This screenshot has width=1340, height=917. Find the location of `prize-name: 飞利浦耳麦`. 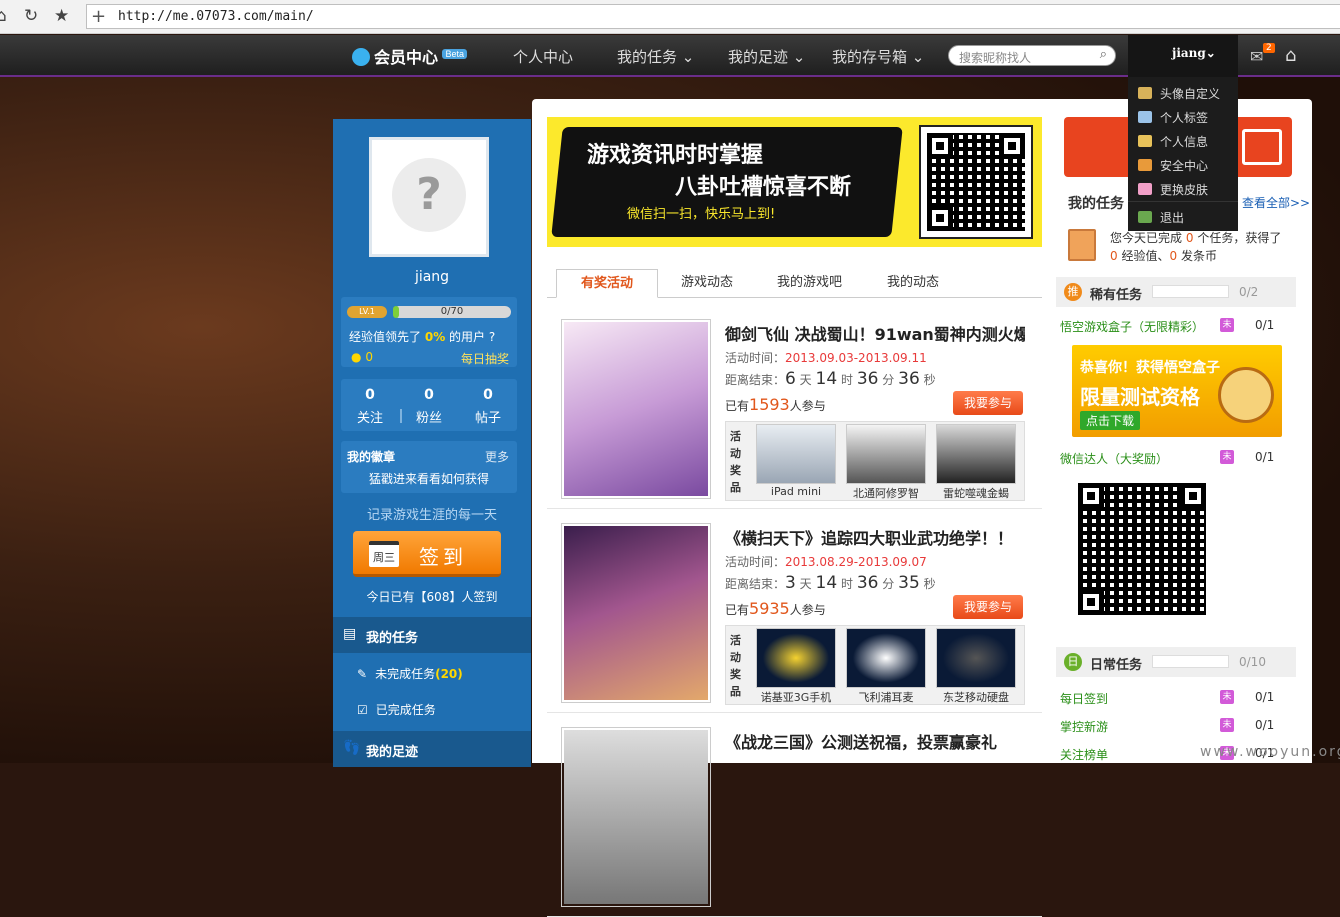

prize-name: 飞利浦耳麦 is located at coordinates (886, 697).